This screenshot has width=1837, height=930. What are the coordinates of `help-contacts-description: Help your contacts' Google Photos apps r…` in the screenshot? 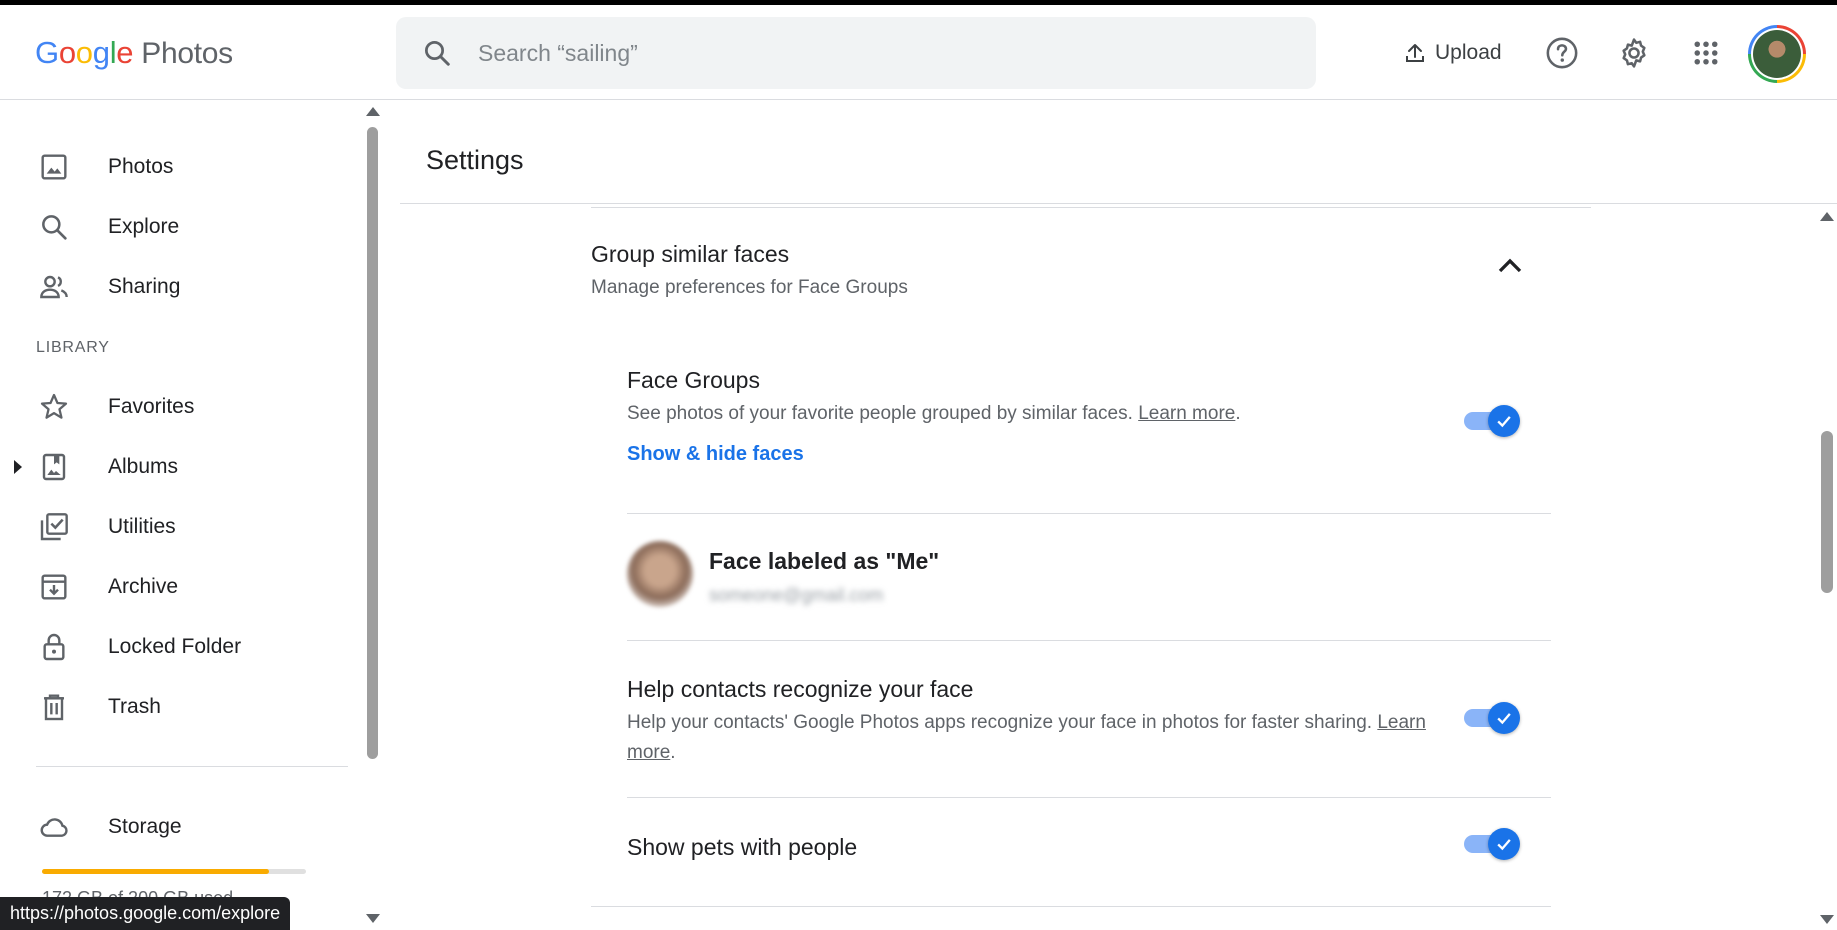 It's located at (1027, 738).